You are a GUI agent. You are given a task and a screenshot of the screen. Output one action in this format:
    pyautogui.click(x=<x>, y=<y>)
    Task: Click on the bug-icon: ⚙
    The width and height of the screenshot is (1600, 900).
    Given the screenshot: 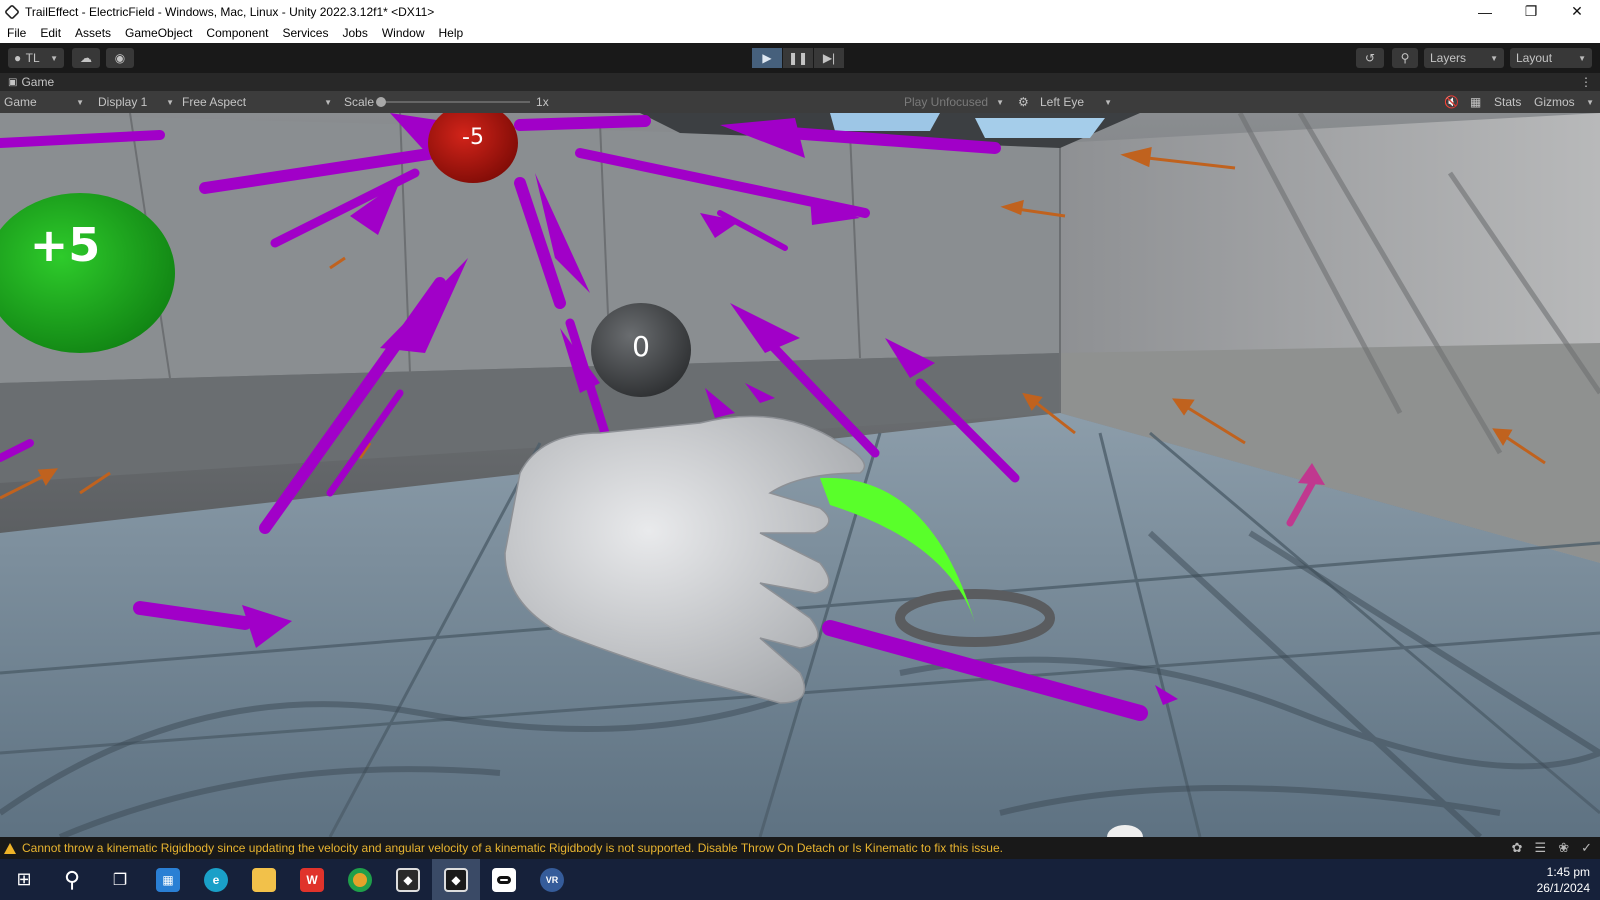 What is the action you would take?
    pyautogui.click(x=1023, y=102)
    